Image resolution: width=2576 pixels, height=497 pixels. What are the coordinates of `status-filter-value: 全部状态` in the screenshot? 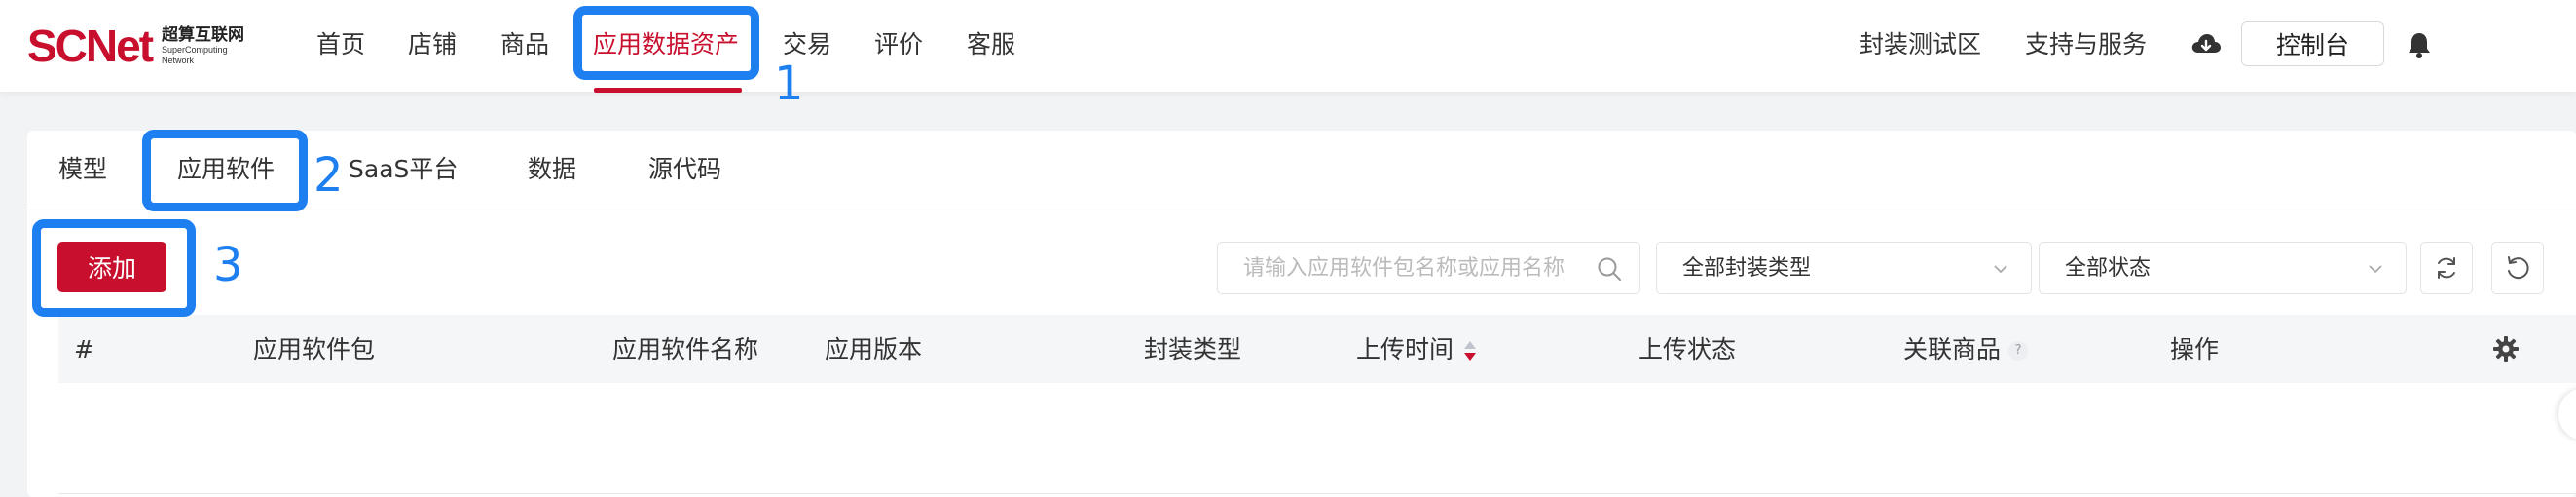 It's located at (2108, 269).